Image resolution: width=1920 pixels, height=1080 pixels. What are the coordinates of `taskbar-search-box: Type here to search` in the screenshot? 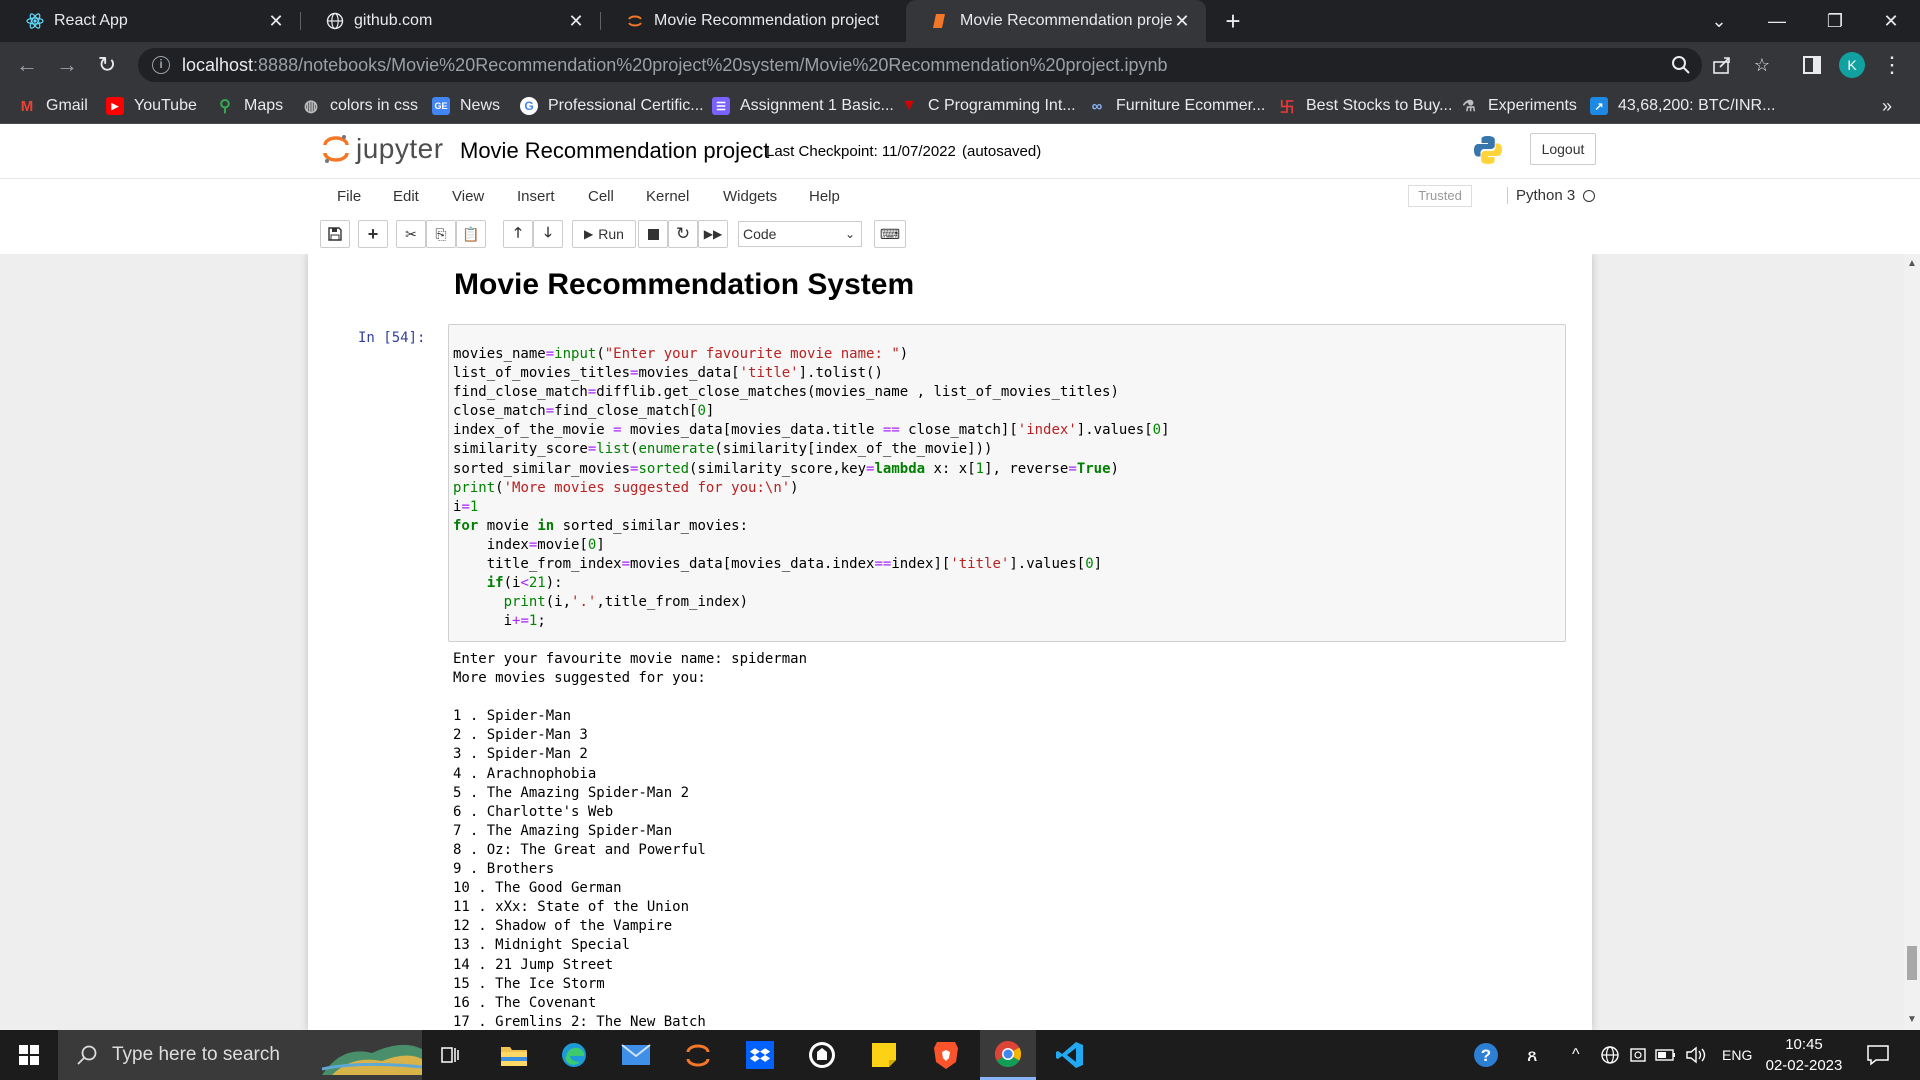 It's located at (240, 1055).